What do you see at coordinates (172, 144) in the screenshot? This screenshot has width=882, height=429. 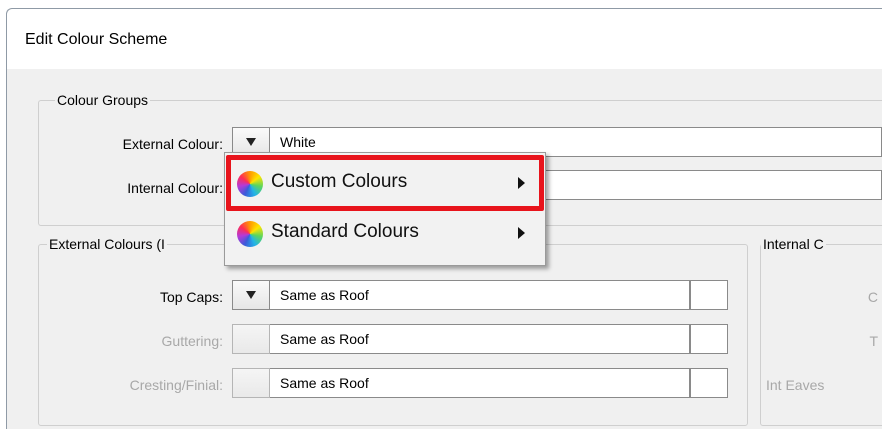 I see `external-colour-label: External Colour:` at bounding box center [172, 144].